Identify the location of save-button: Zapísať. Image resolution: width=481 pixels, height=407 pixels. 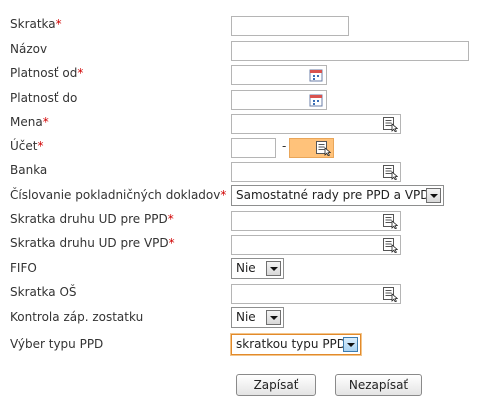
(276, 385).